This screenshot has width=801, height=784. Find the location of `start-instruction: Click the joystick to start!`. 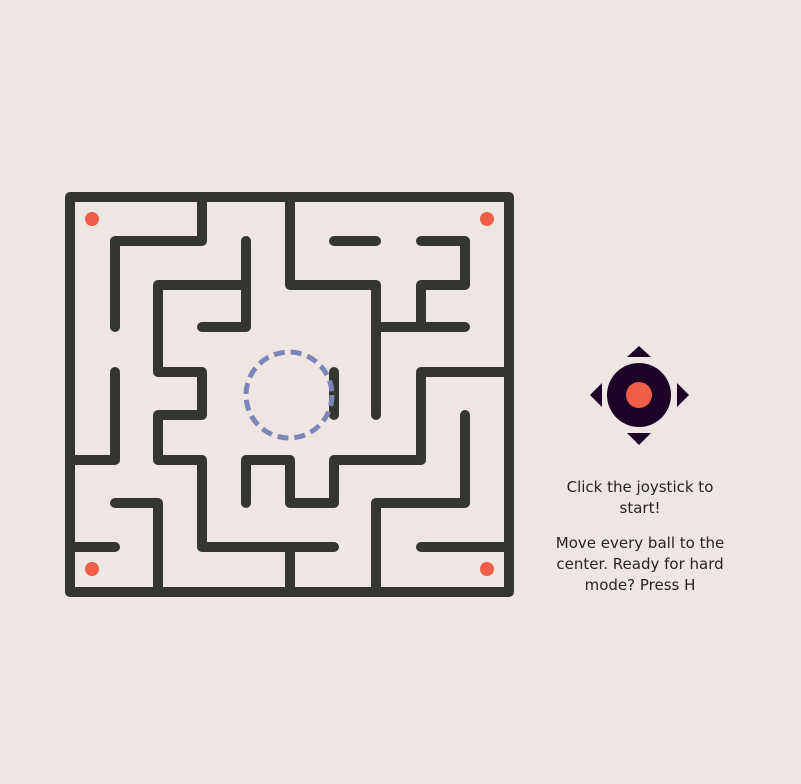

start-instruction: Click the joystick to start! is located at coordinates (640, 497).